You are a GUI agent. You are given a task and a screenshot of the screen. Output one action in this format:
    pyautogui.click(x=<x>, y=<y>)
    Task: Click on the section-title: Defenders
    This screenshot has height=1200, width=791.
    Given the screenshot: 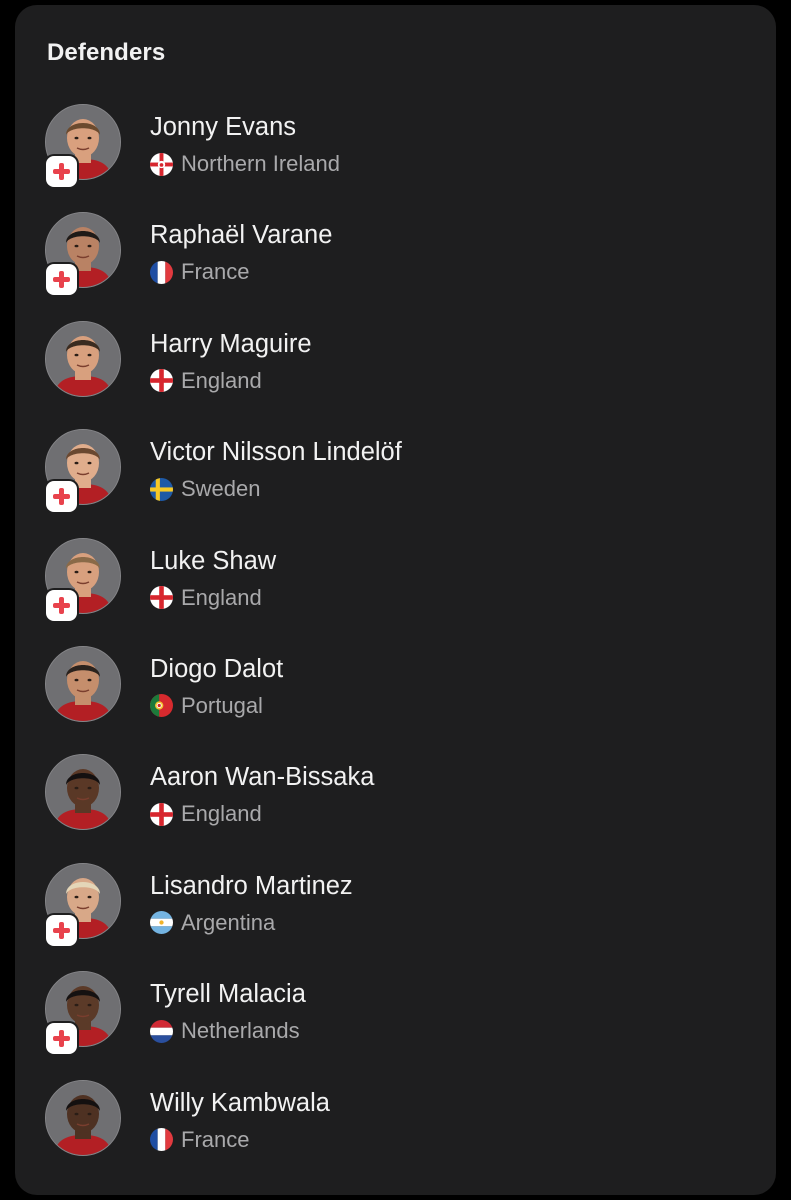 What is the action you would take?
    pyautogui.click(x=106, y=52)
    